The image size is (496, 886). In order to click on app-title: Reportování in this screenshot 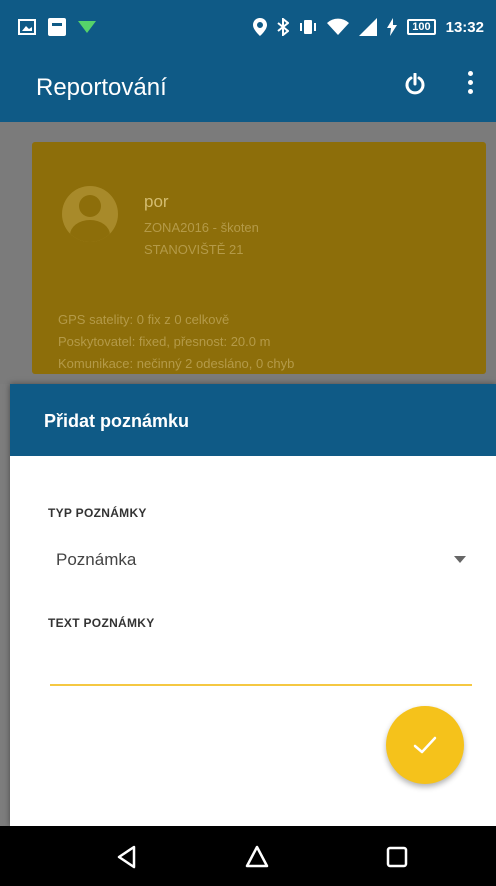, I will do `click(101, 87)`.